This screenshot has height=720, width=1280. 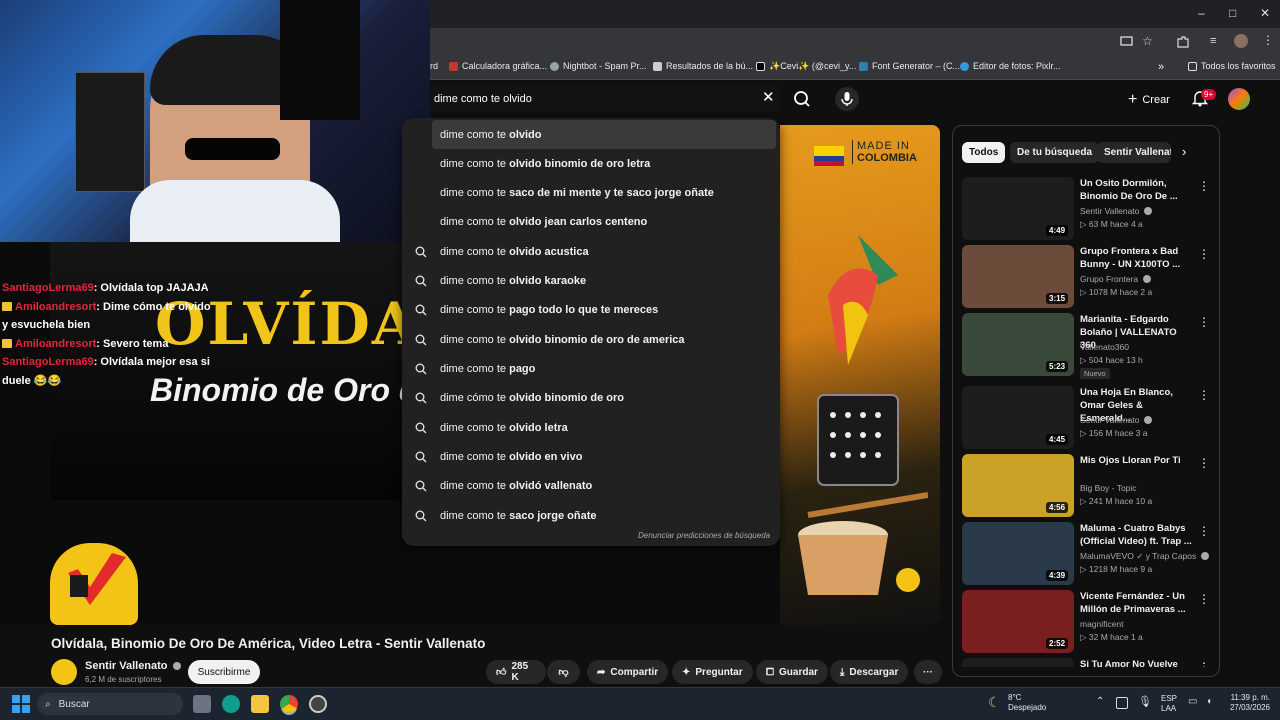 I want to click on video-title: Si Tu Amor No Vuelve, so click(x=1136, y=662).